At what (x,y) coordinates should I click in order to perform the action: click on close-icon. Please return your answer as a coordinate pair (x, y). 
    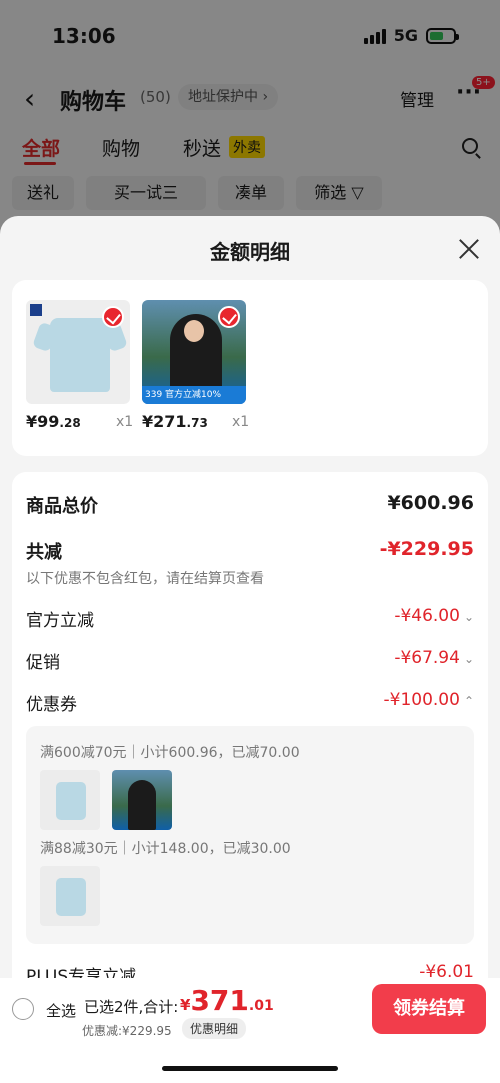
    Looking at the image, I should click on (469, 249).